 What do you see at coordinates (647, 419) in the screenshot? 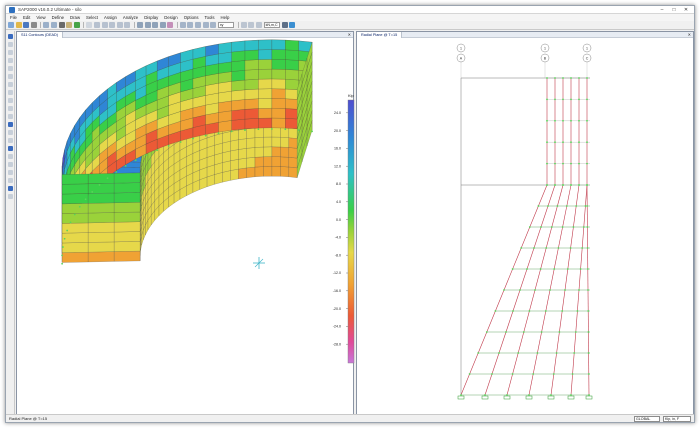
I see `coord-system-select: GLOBAL` at bounding box center [647, 419].